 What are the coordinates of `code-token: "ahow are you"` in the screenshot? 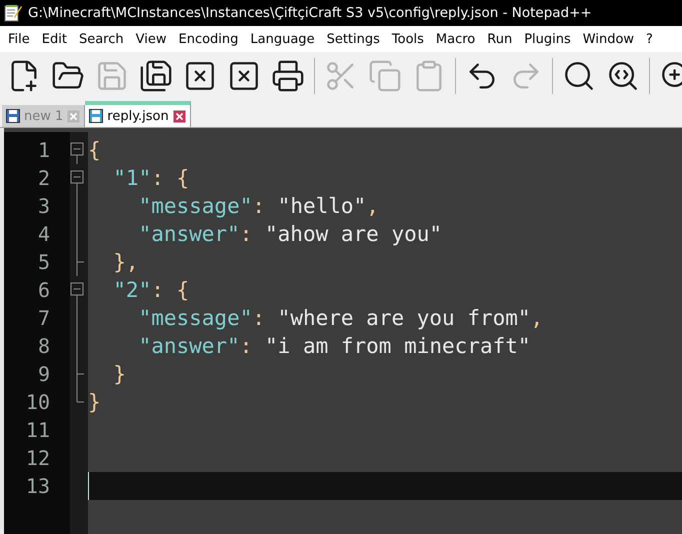 It's located at (353, 234).